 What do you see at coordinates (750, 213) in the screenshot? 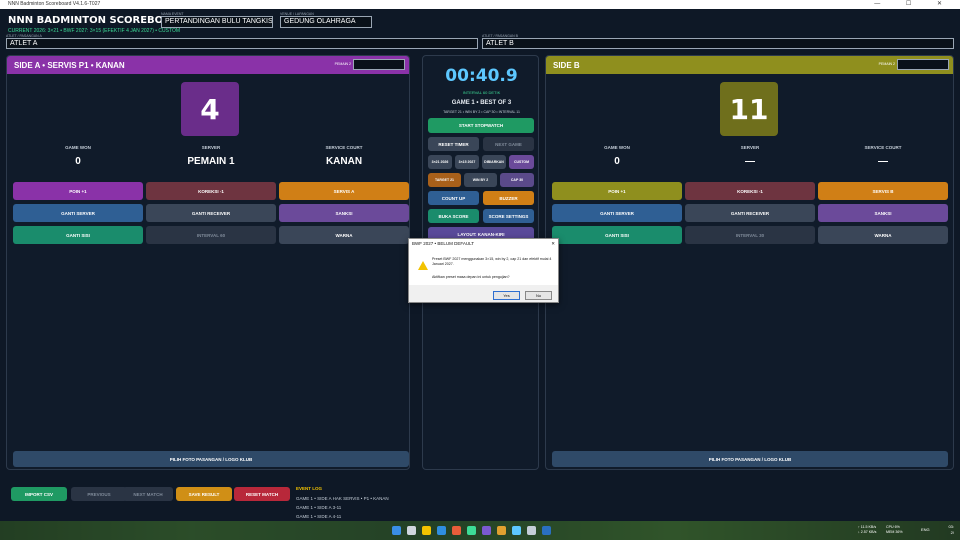
I see `side-b-swap-receiver-button: GANTI RECEIVER` at bounding box center [750, 213].